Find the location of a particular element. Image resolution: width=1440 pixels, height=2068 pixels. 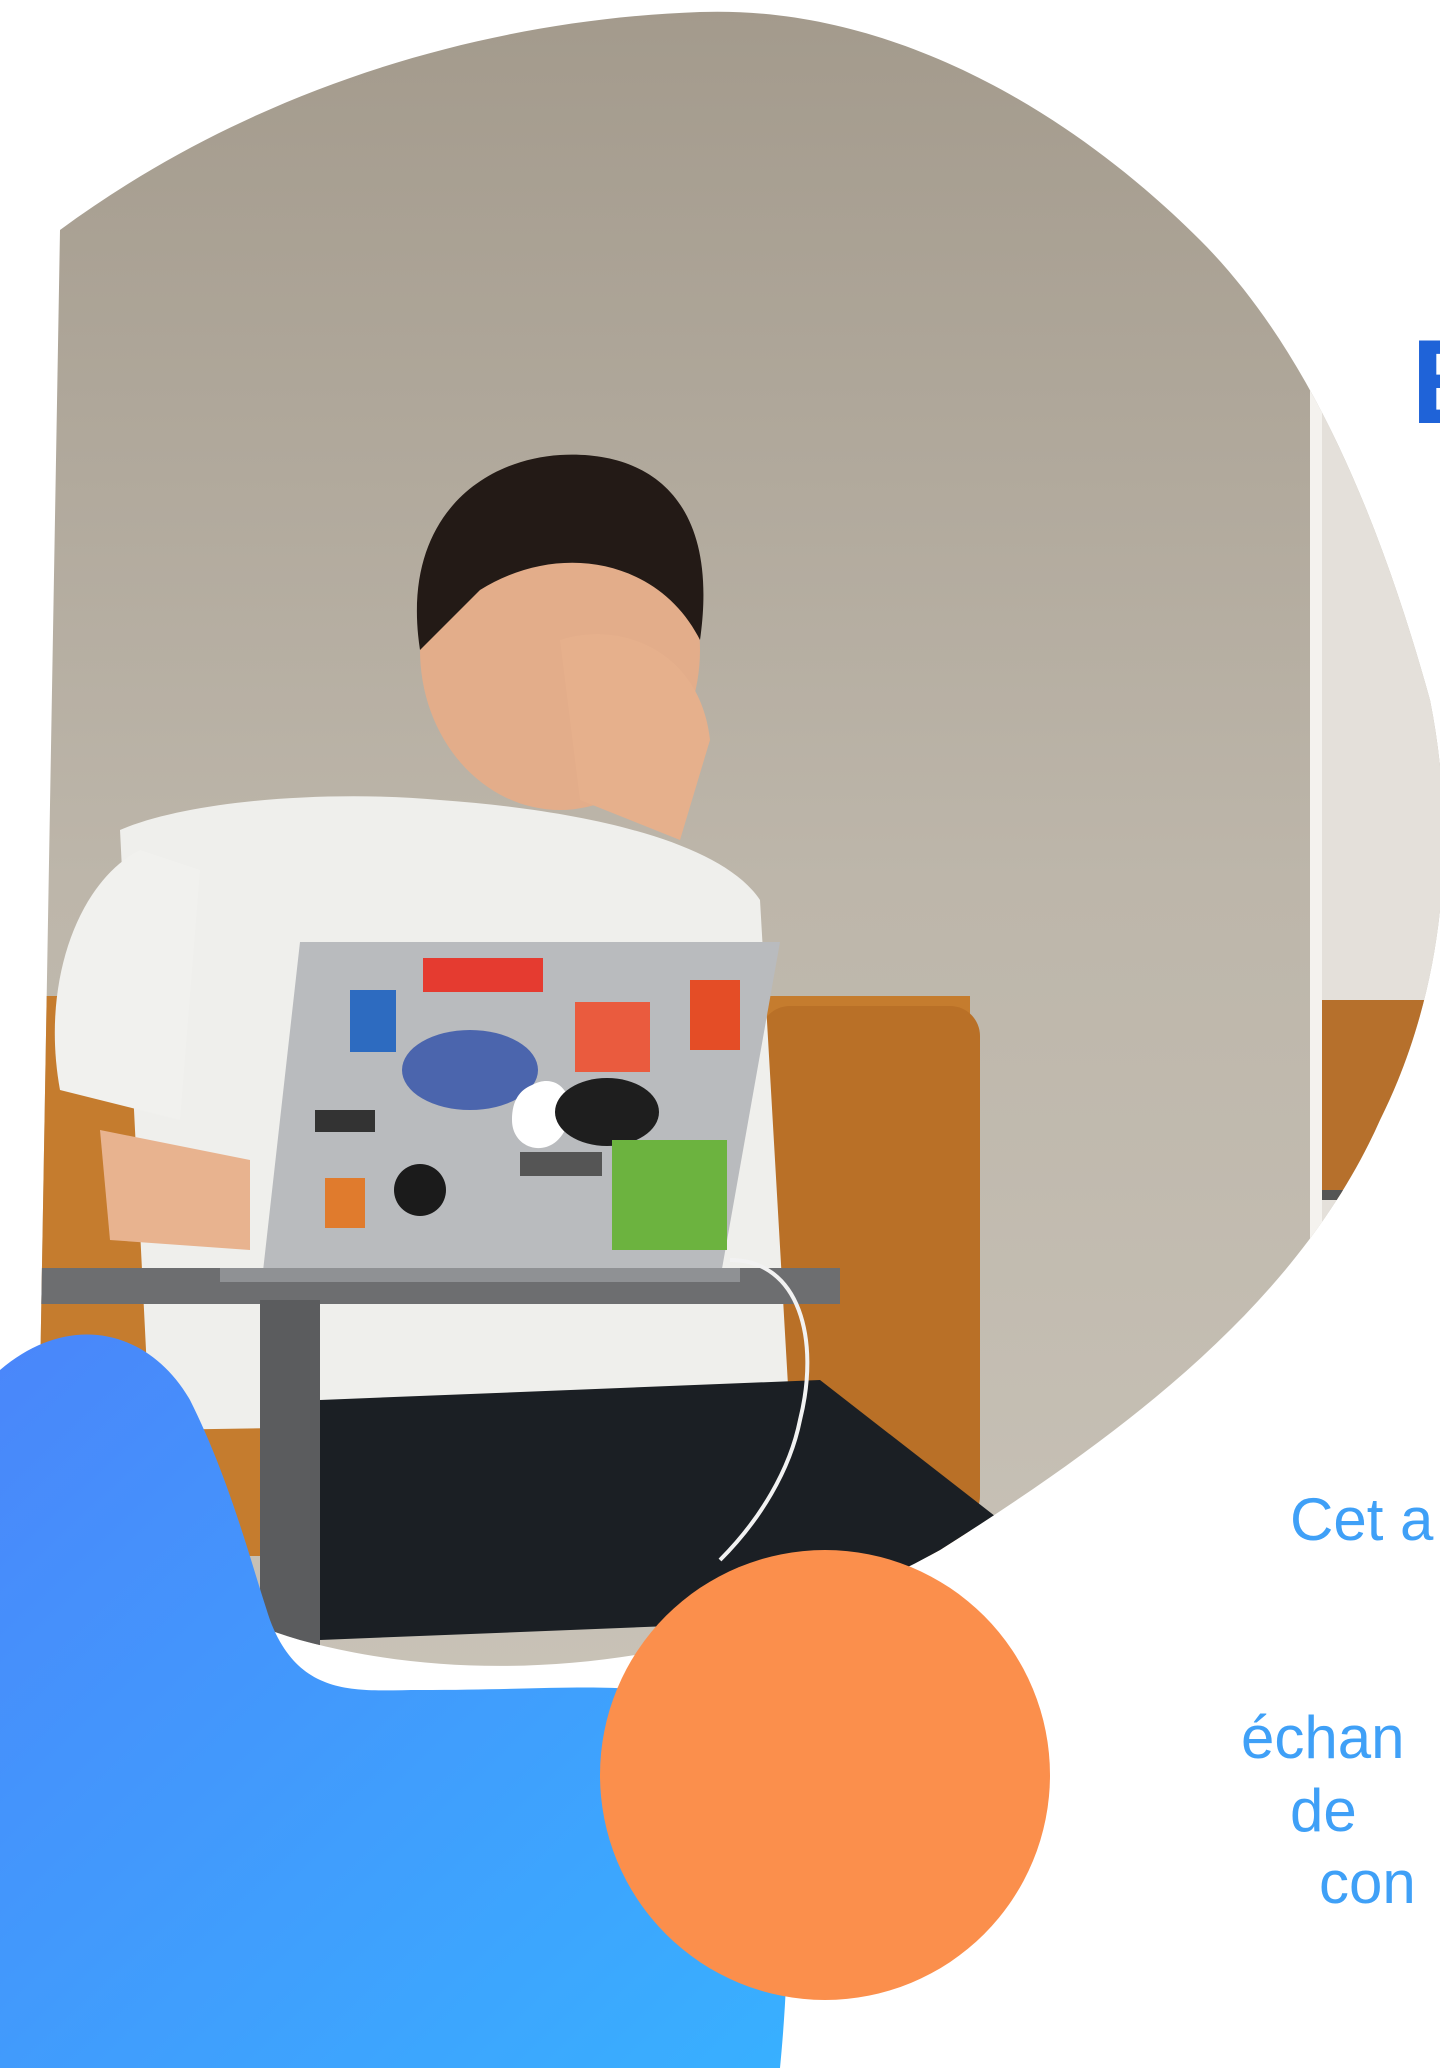

sticker-security is located at coordinates (483, 975).